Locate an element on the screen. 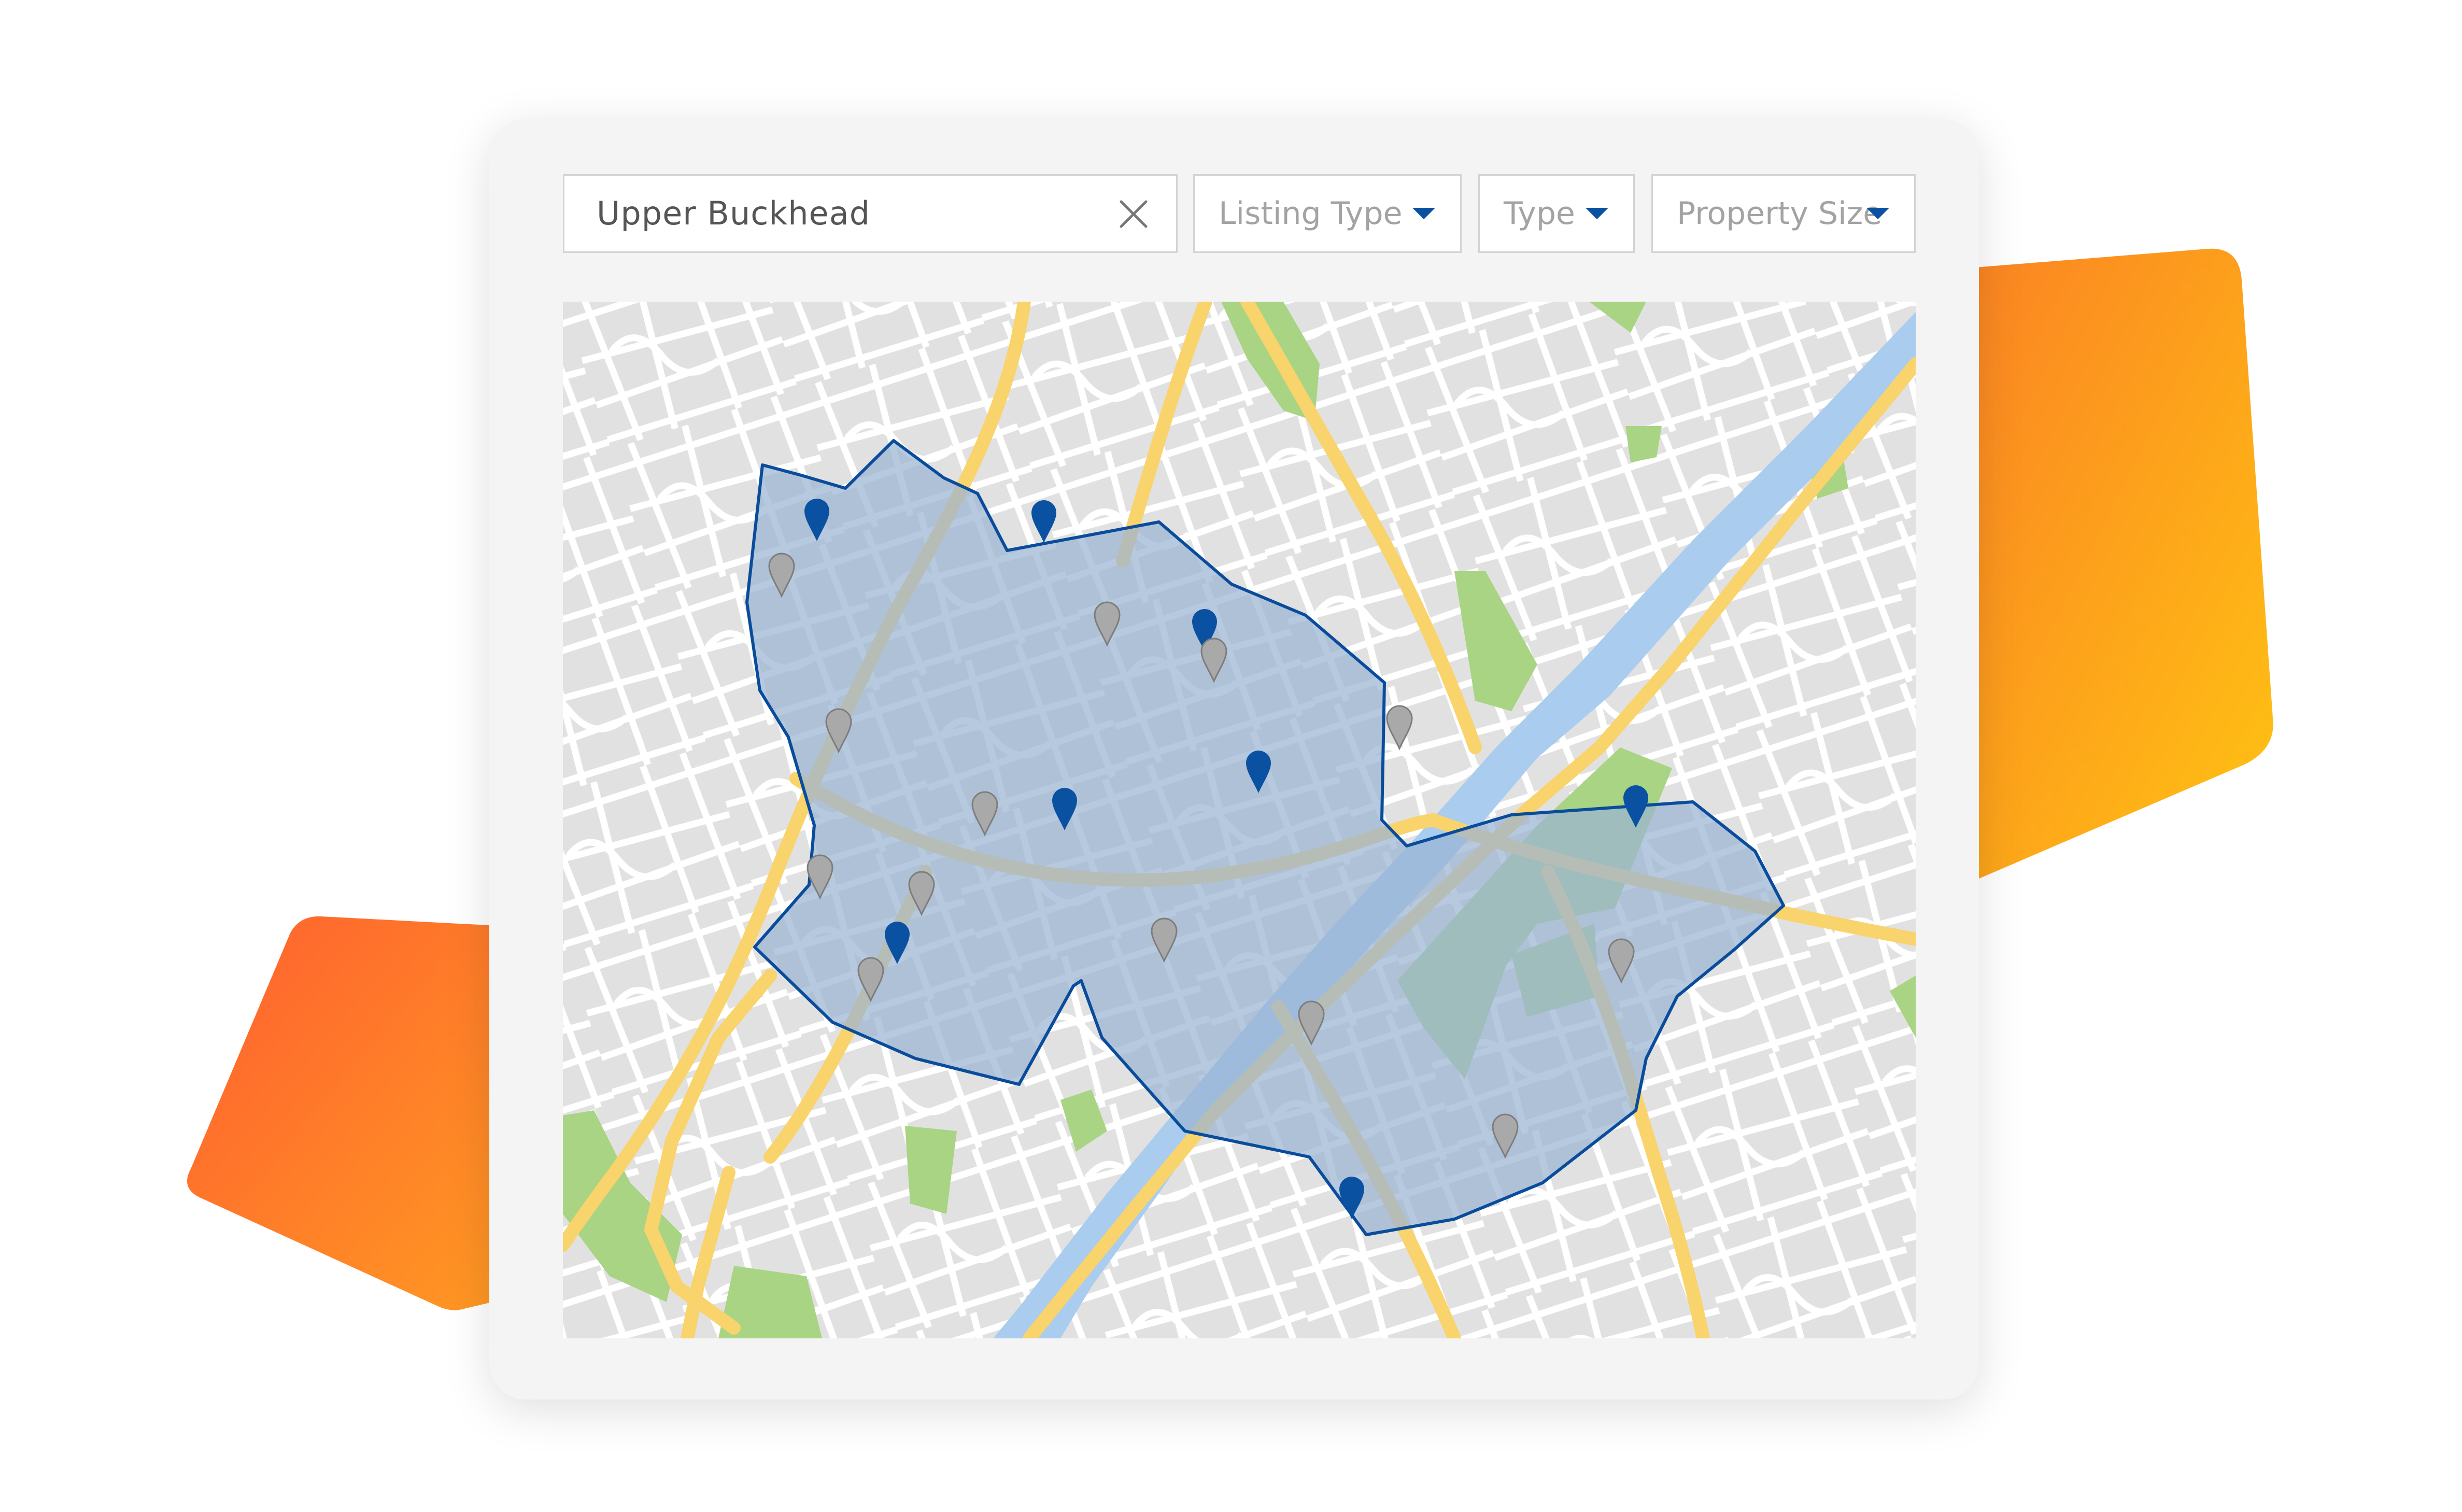 Image resolution: width=2462 pixels, height=1512 pixels. property-size-dropdown: Property Size is located at coordinates (1783, 213).